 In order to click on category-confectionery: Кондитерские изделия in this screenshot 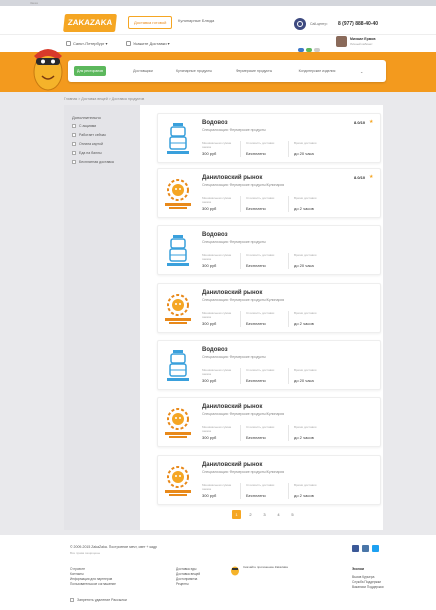, I will do `click(317, 71)`.